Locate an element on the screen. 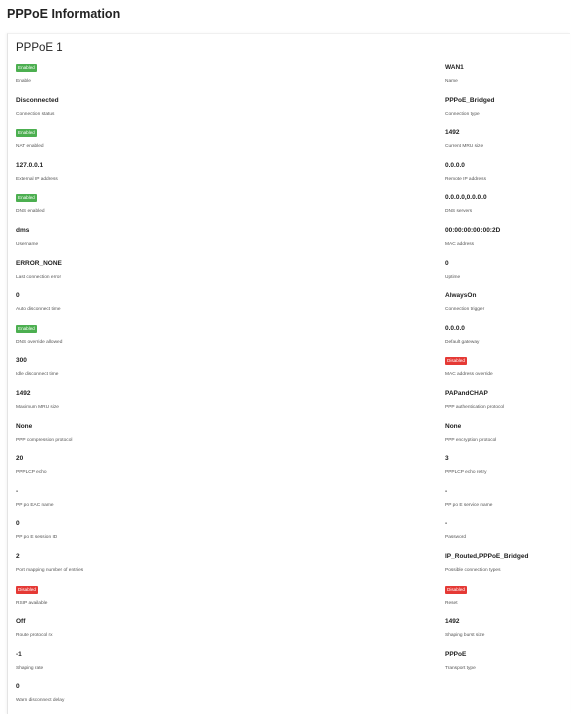  field-password: - Password is located at coordinates (507, 534).